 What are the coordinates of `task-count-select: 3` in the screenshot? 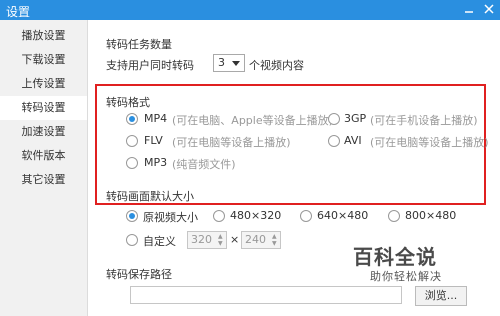 It's located at (229, 63).